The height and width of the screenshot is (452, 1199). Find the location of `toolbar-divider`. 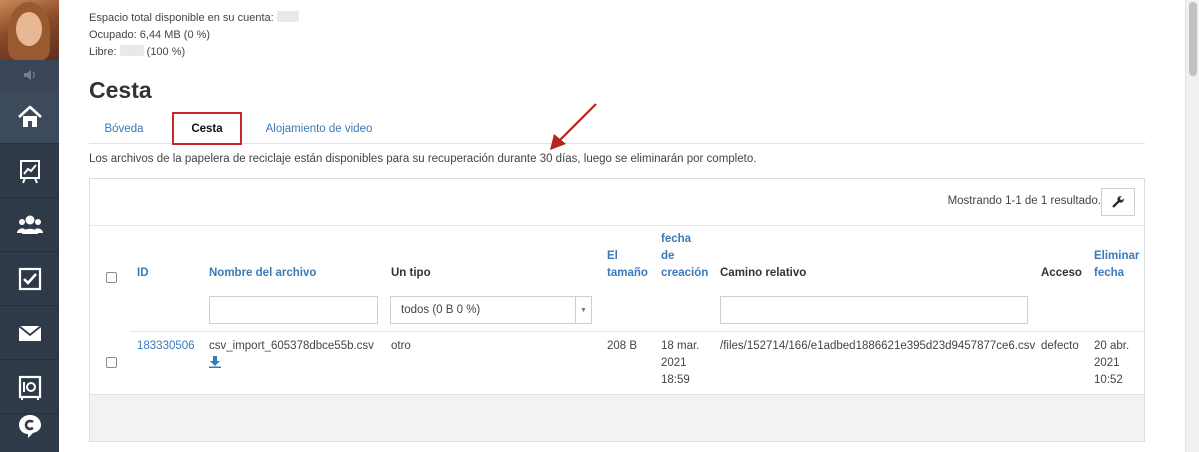

toolbar-divider is located at coordinates (617, 225).